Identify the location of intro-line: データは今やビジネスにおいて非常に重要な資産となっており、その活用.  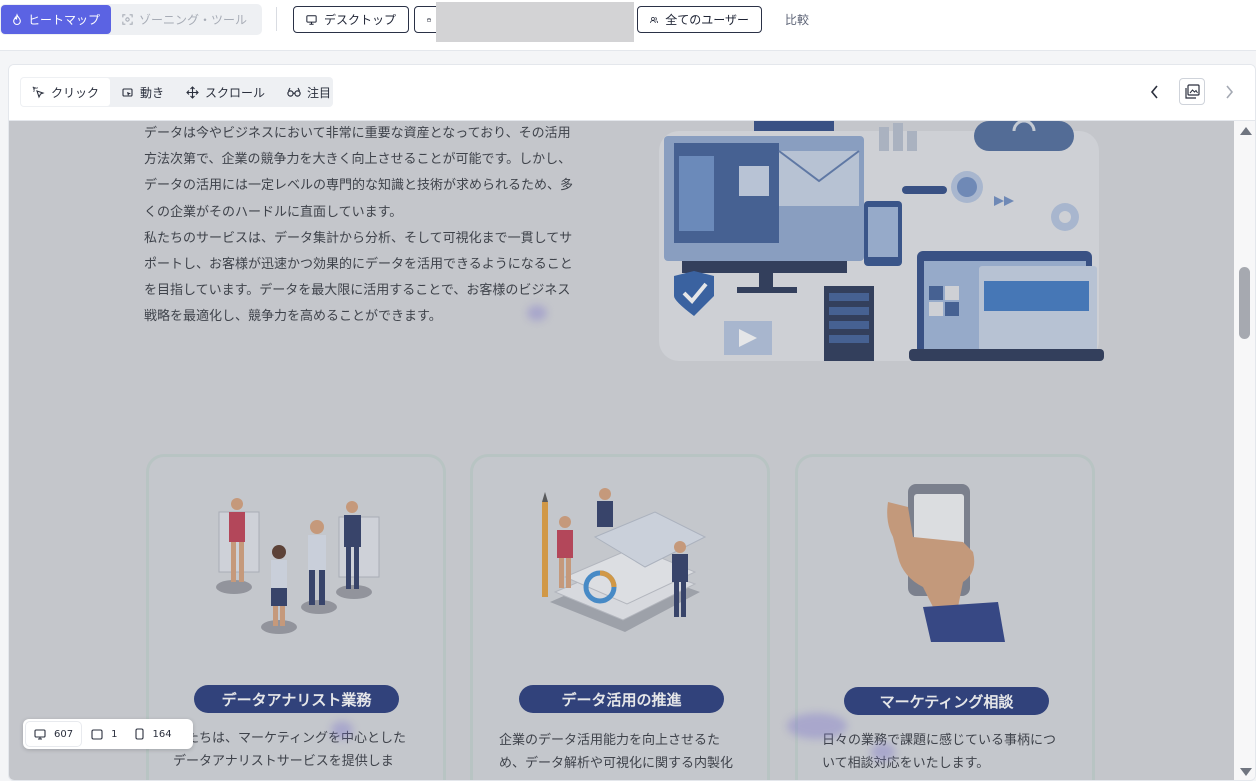
(357, 133).